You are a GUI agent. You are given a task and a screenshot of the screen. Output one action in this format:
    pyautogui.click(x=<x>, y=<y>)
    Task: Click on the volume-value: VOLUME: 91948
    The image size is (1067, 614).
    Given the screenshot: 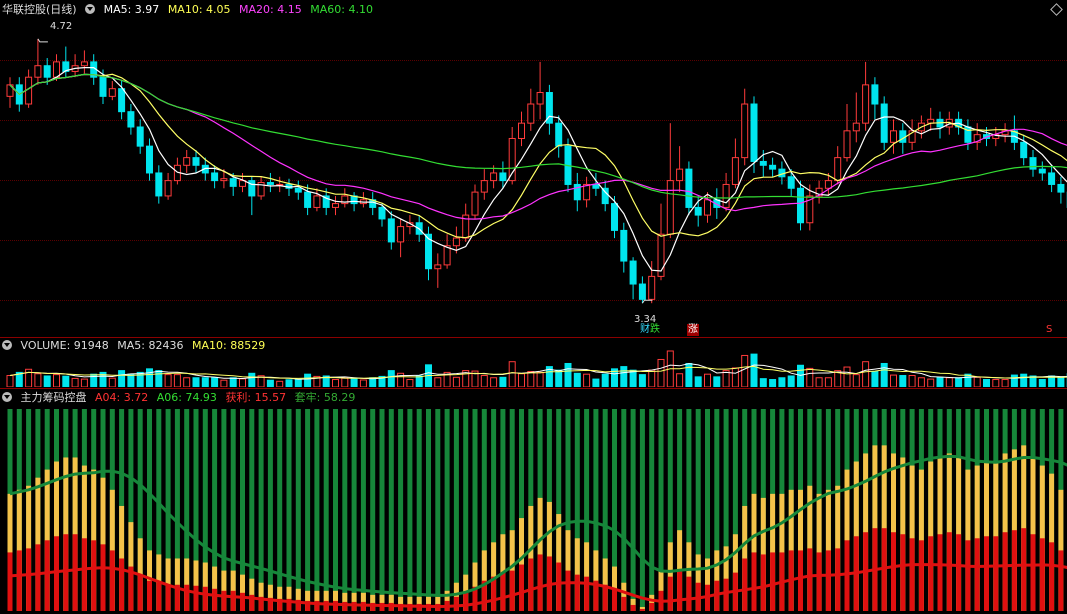 What is the action you would take?
    pyautogui.click(x=64, y=345)
    